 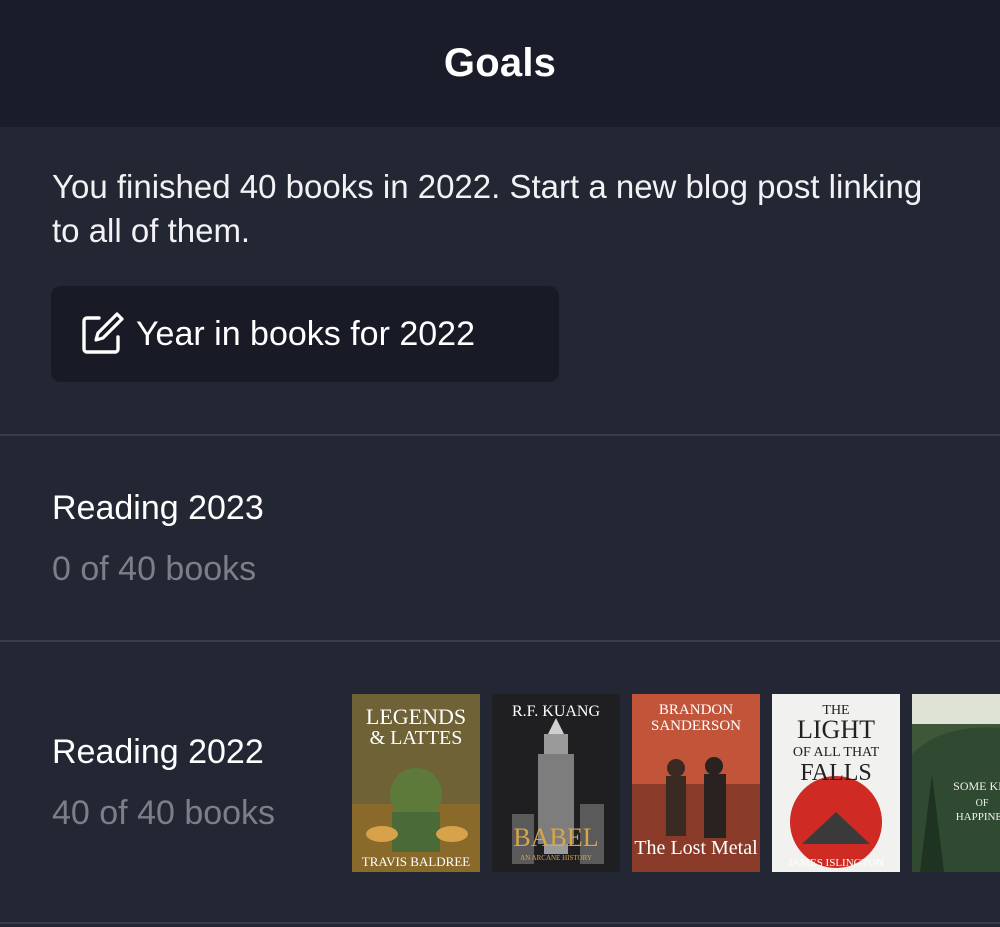 What do you see at coordinates (836, 729) in the screenshot?
I see `cover-title: LIGHT` at bounding box center [836, 729].